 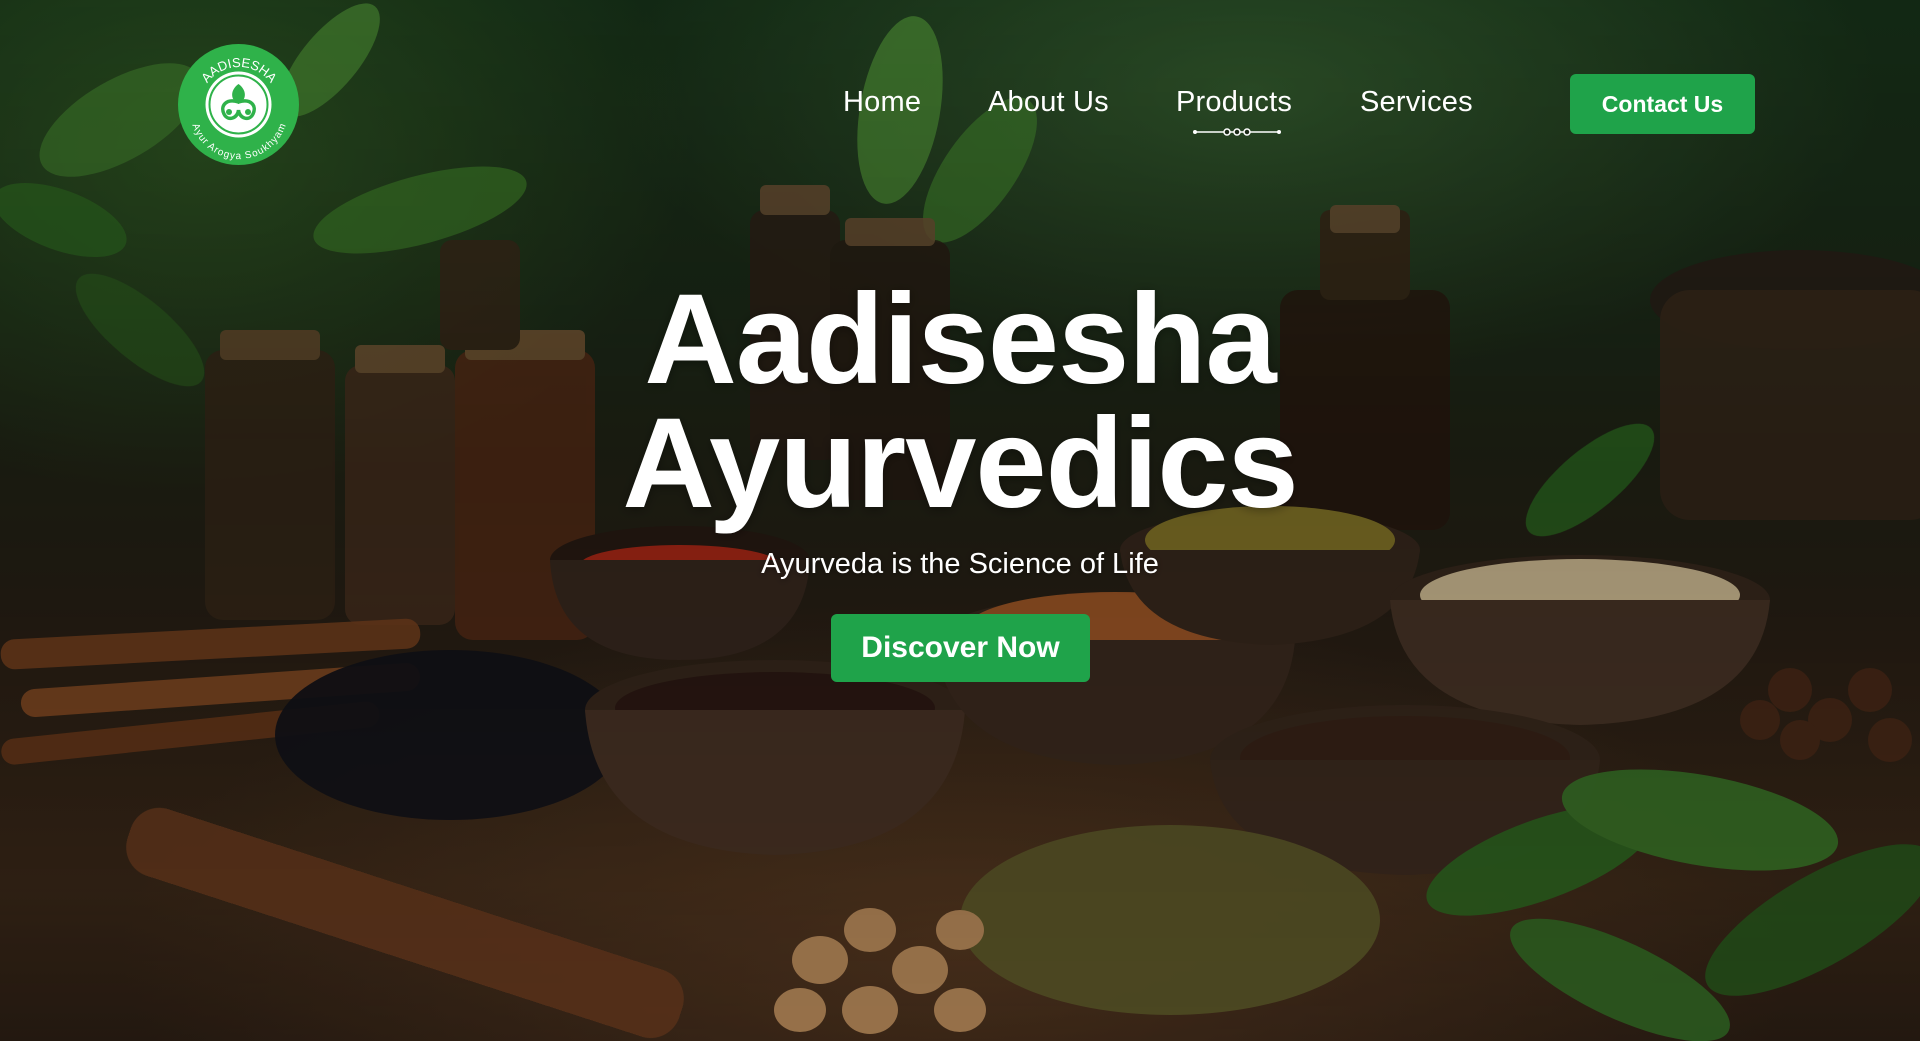 I want to click on hero-subtitle: Ayurveda is the Science of Life, so click(x=960, y=564).